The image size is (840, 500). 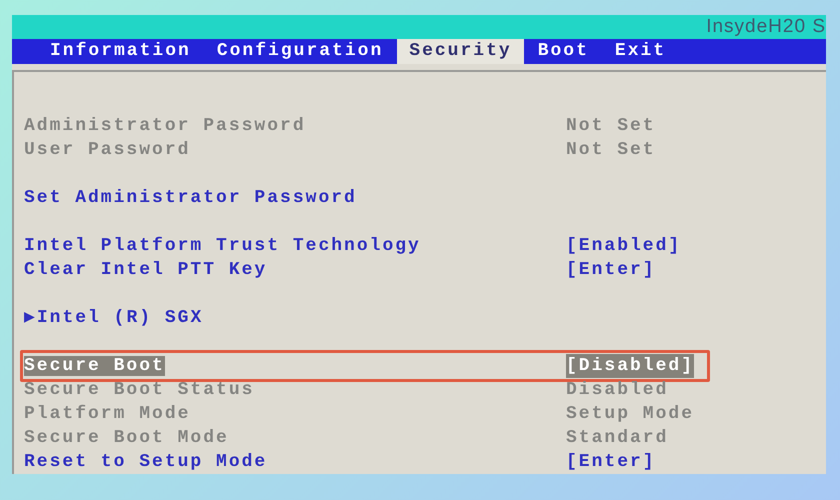 What do you see at coordinates (460, 51) in the screenshot?
I see `menu-tab: Security` at bounding box center [460, 51].